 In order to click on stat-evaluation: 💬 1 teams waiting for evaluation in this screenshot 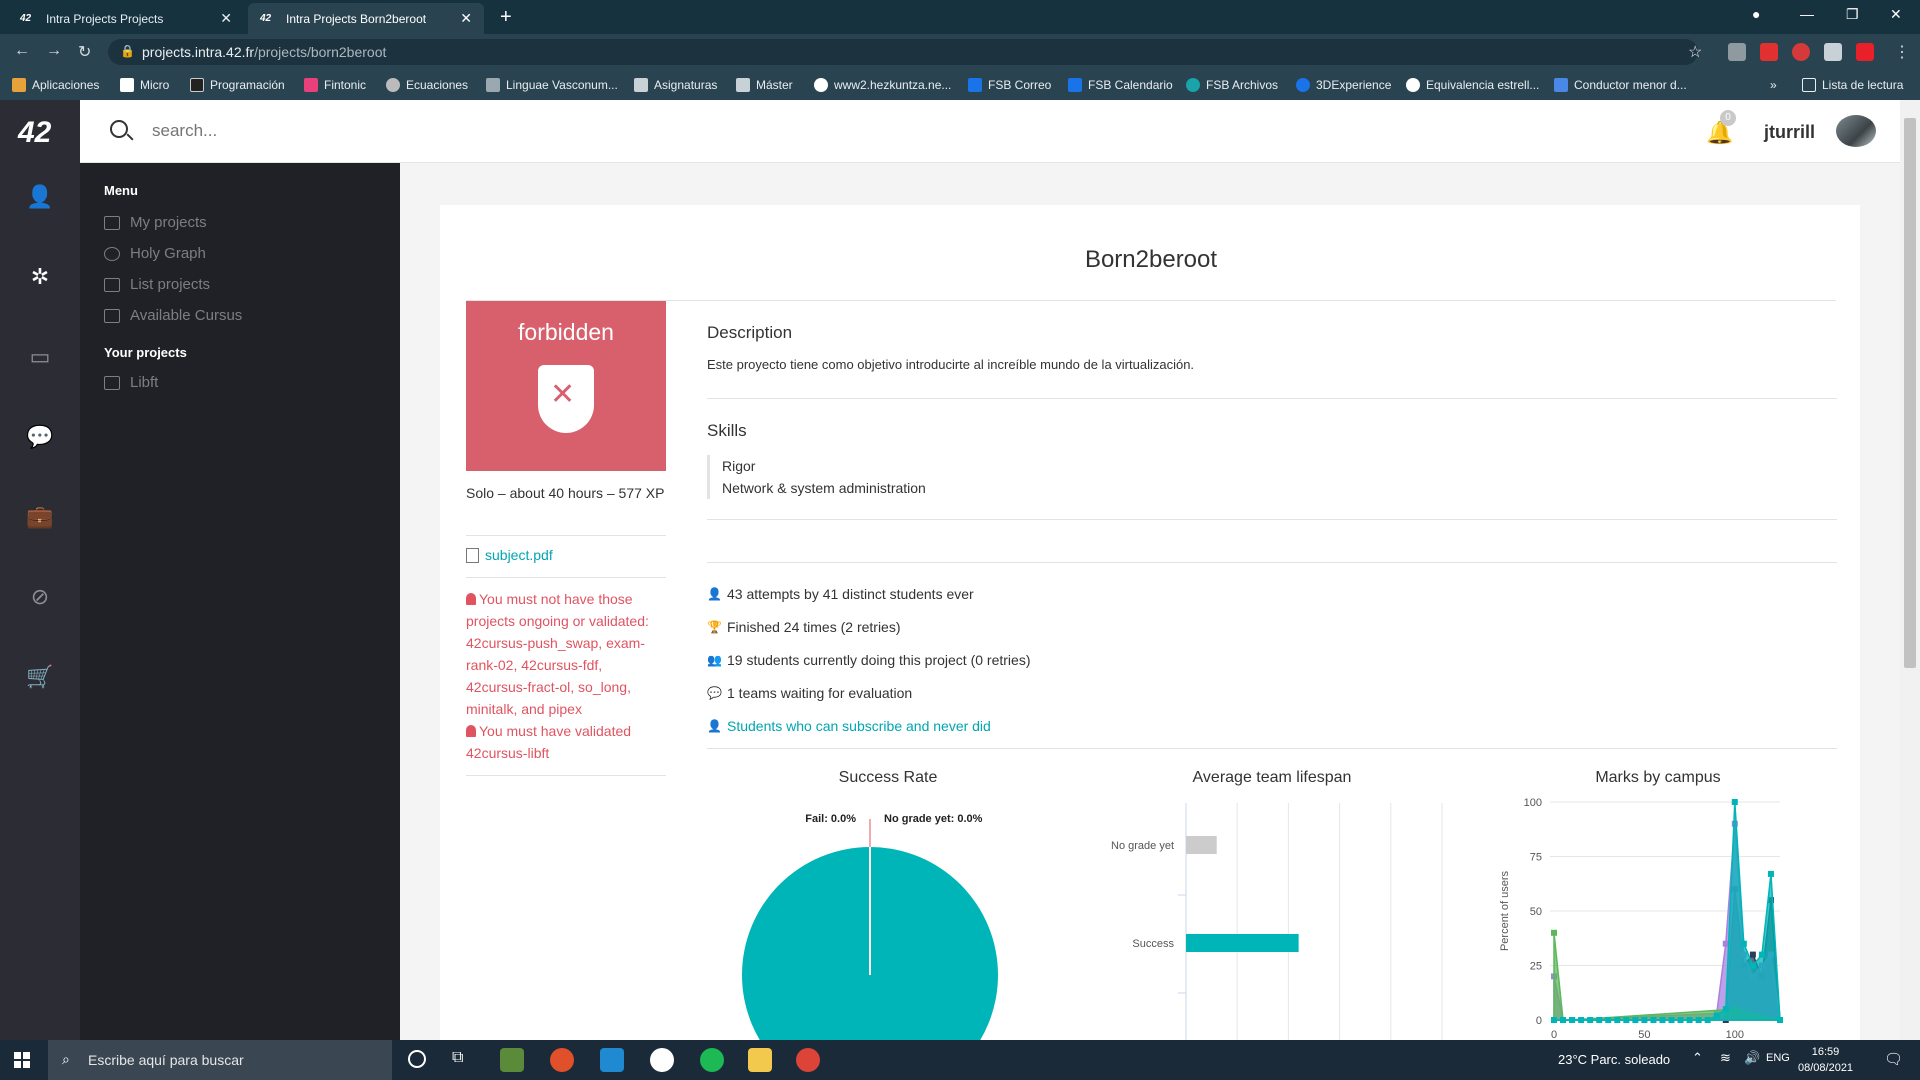, I will do `click(810, 693)`.